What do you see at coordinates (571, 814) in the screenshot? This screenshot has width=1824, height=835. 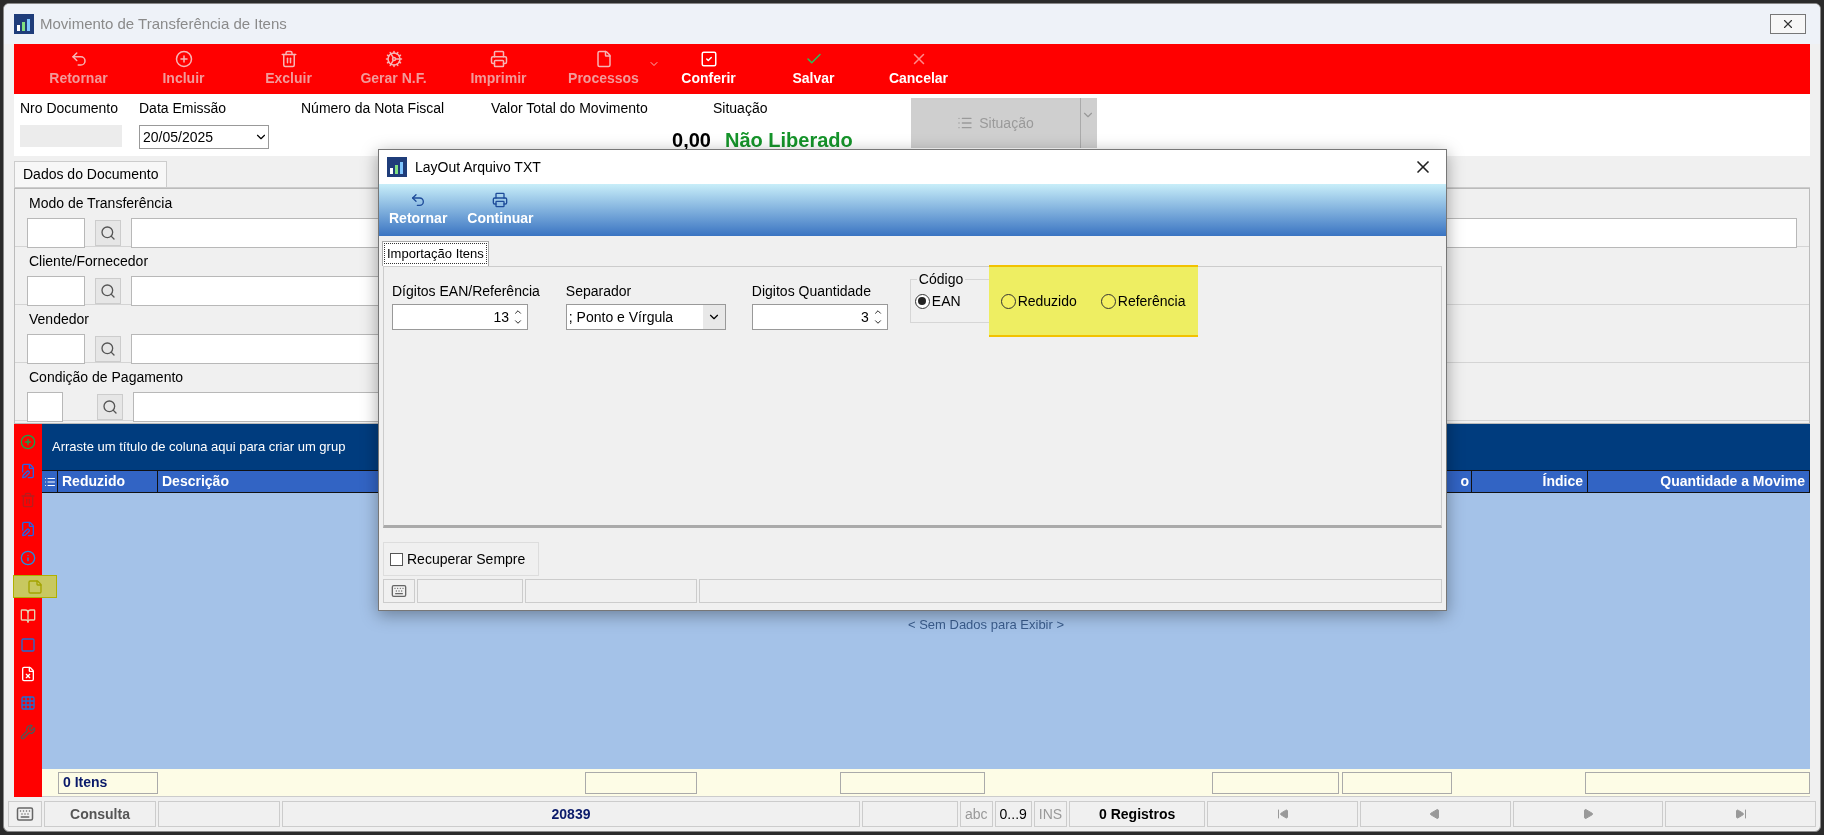 I see `record-code: 20839` at bounding box center [571, 814].